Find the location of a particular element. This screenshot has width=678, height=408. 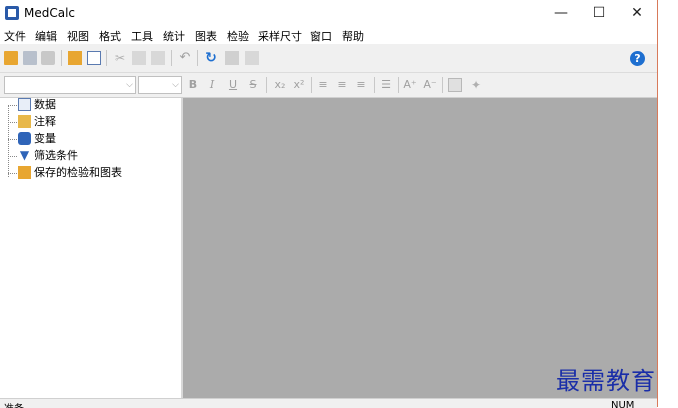

minimize-button: — is located at coordinates (561, 13).